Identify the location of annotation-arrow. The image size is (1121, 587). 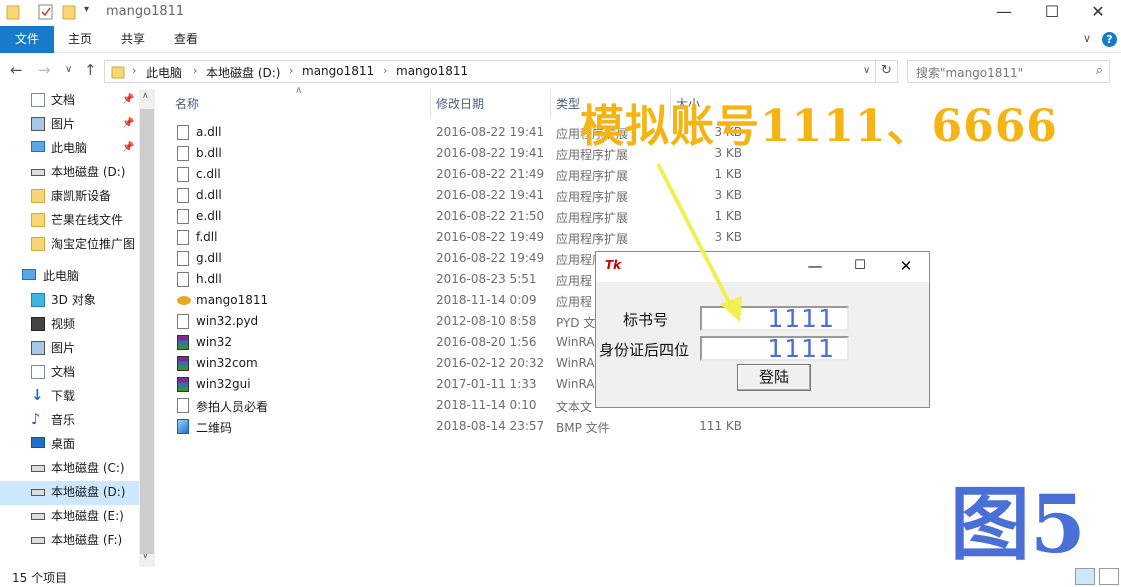
(699, 242).